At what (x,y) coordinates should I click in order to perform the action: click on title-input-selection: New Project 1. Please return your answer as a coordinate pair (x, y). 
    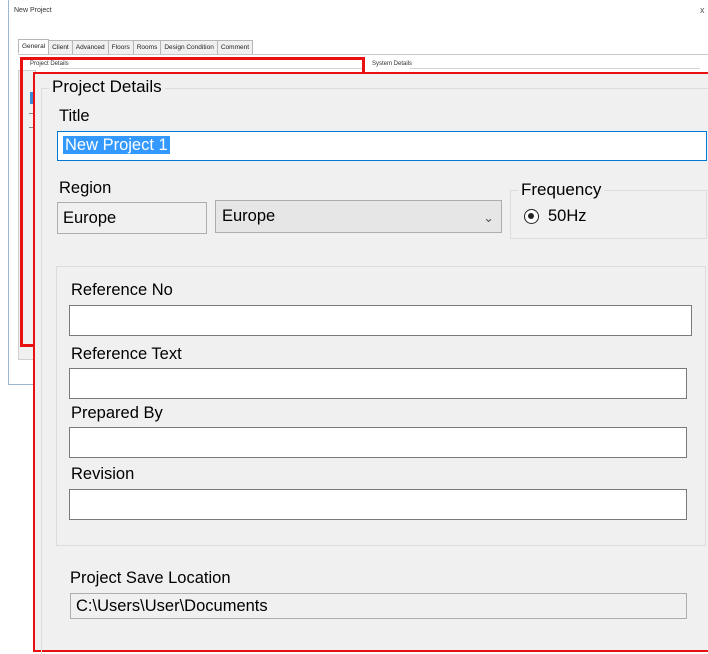
    Looking at the image, I should click on (116, 145).